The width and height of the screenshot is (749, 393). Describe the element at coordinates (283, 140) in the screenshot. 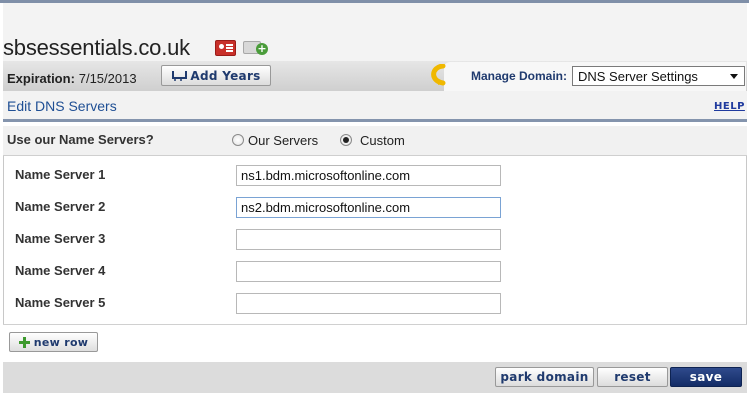

I see `our-servers-label: Our Servers` at that location.